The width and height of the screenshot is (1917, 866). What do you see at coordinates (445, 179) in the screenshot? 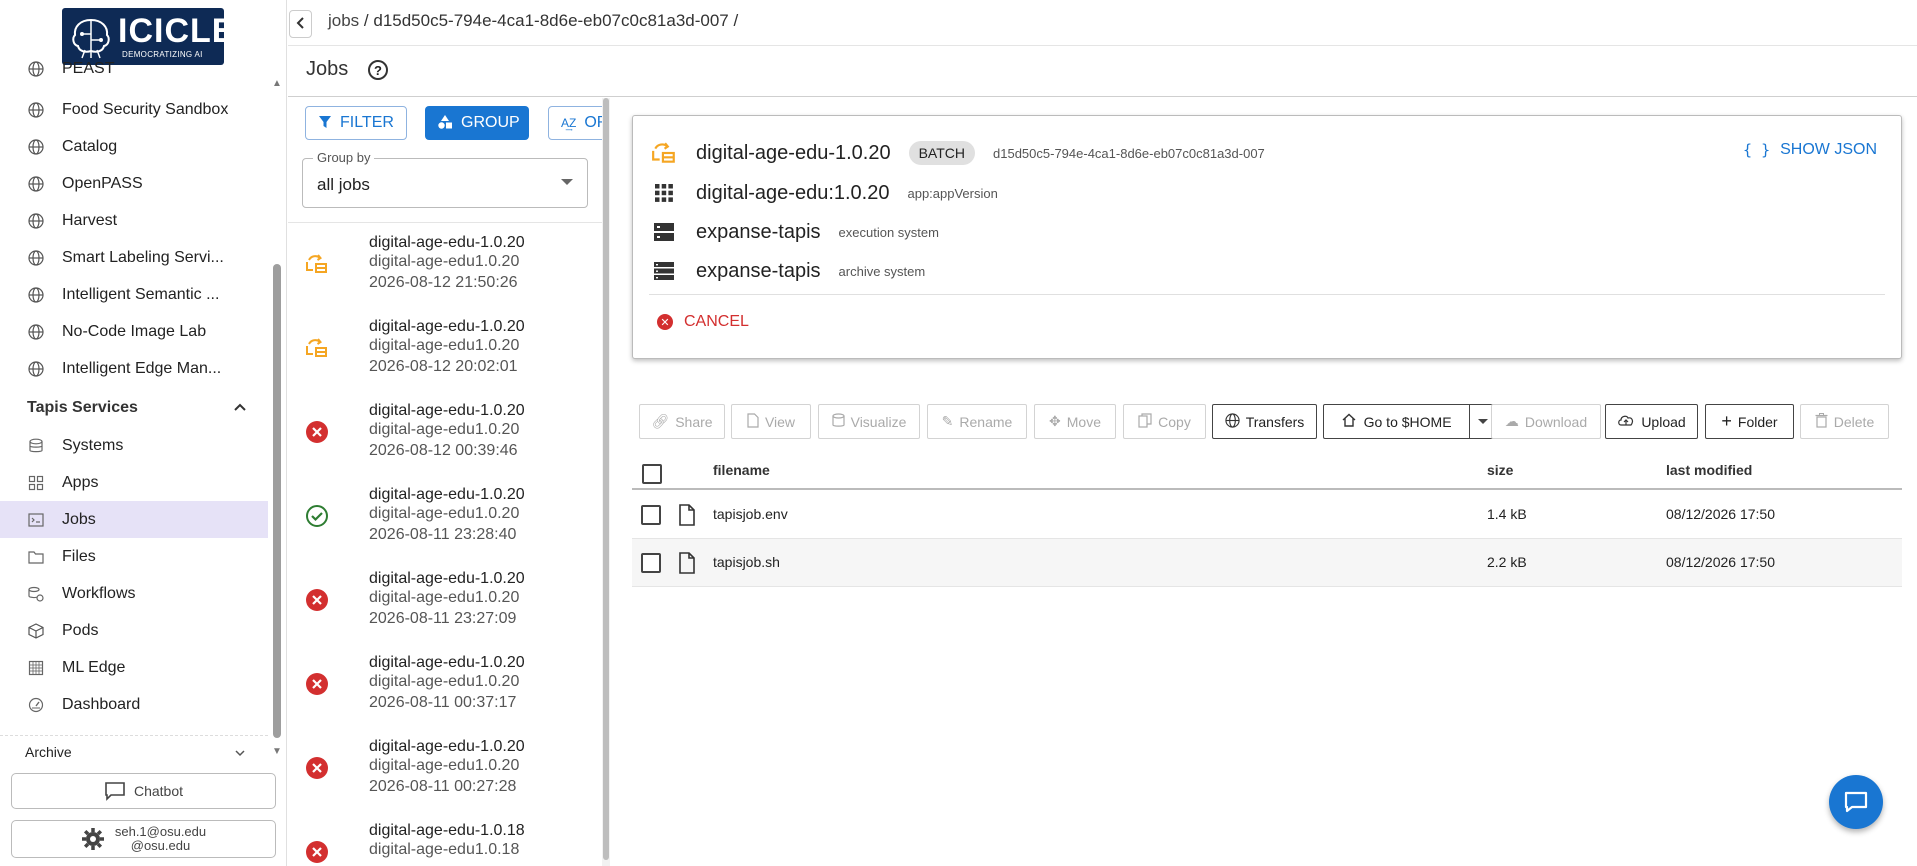
I see `group-by-select: Group by all jobs` at bounding box center [445, 179].